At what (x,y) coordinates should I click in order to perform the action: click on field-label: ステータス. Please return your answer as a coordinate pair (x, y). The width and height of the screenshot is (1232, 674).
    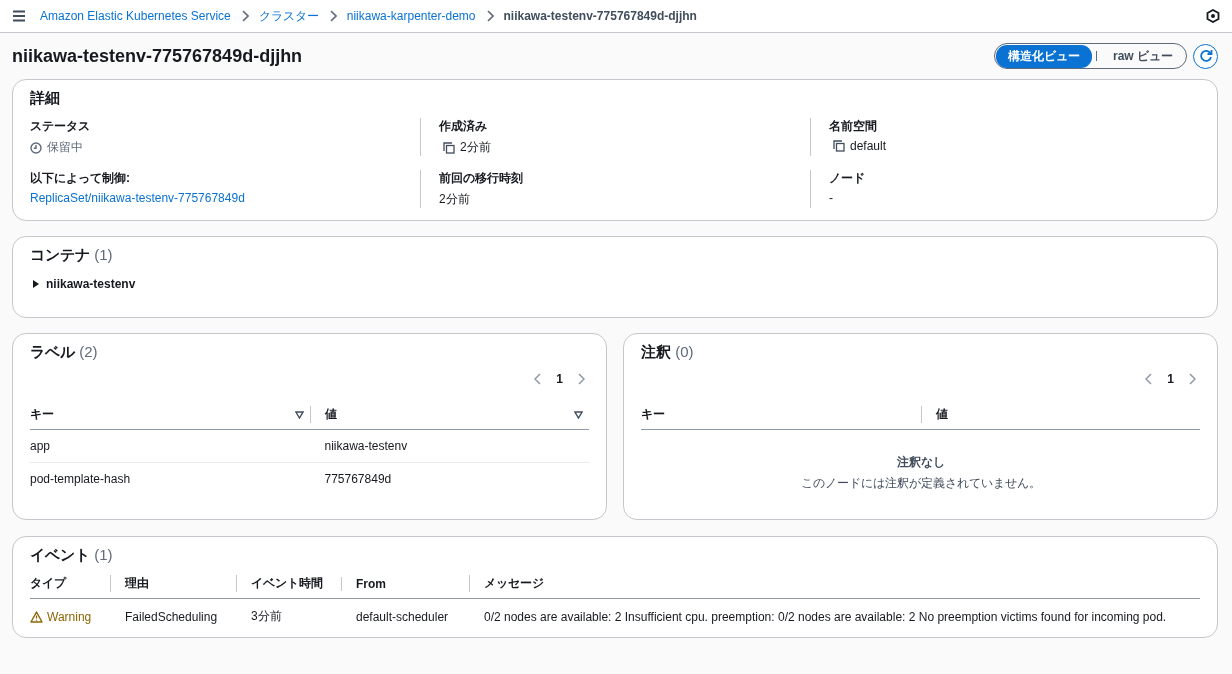
    Looking at the image, I should click on (60, 126).